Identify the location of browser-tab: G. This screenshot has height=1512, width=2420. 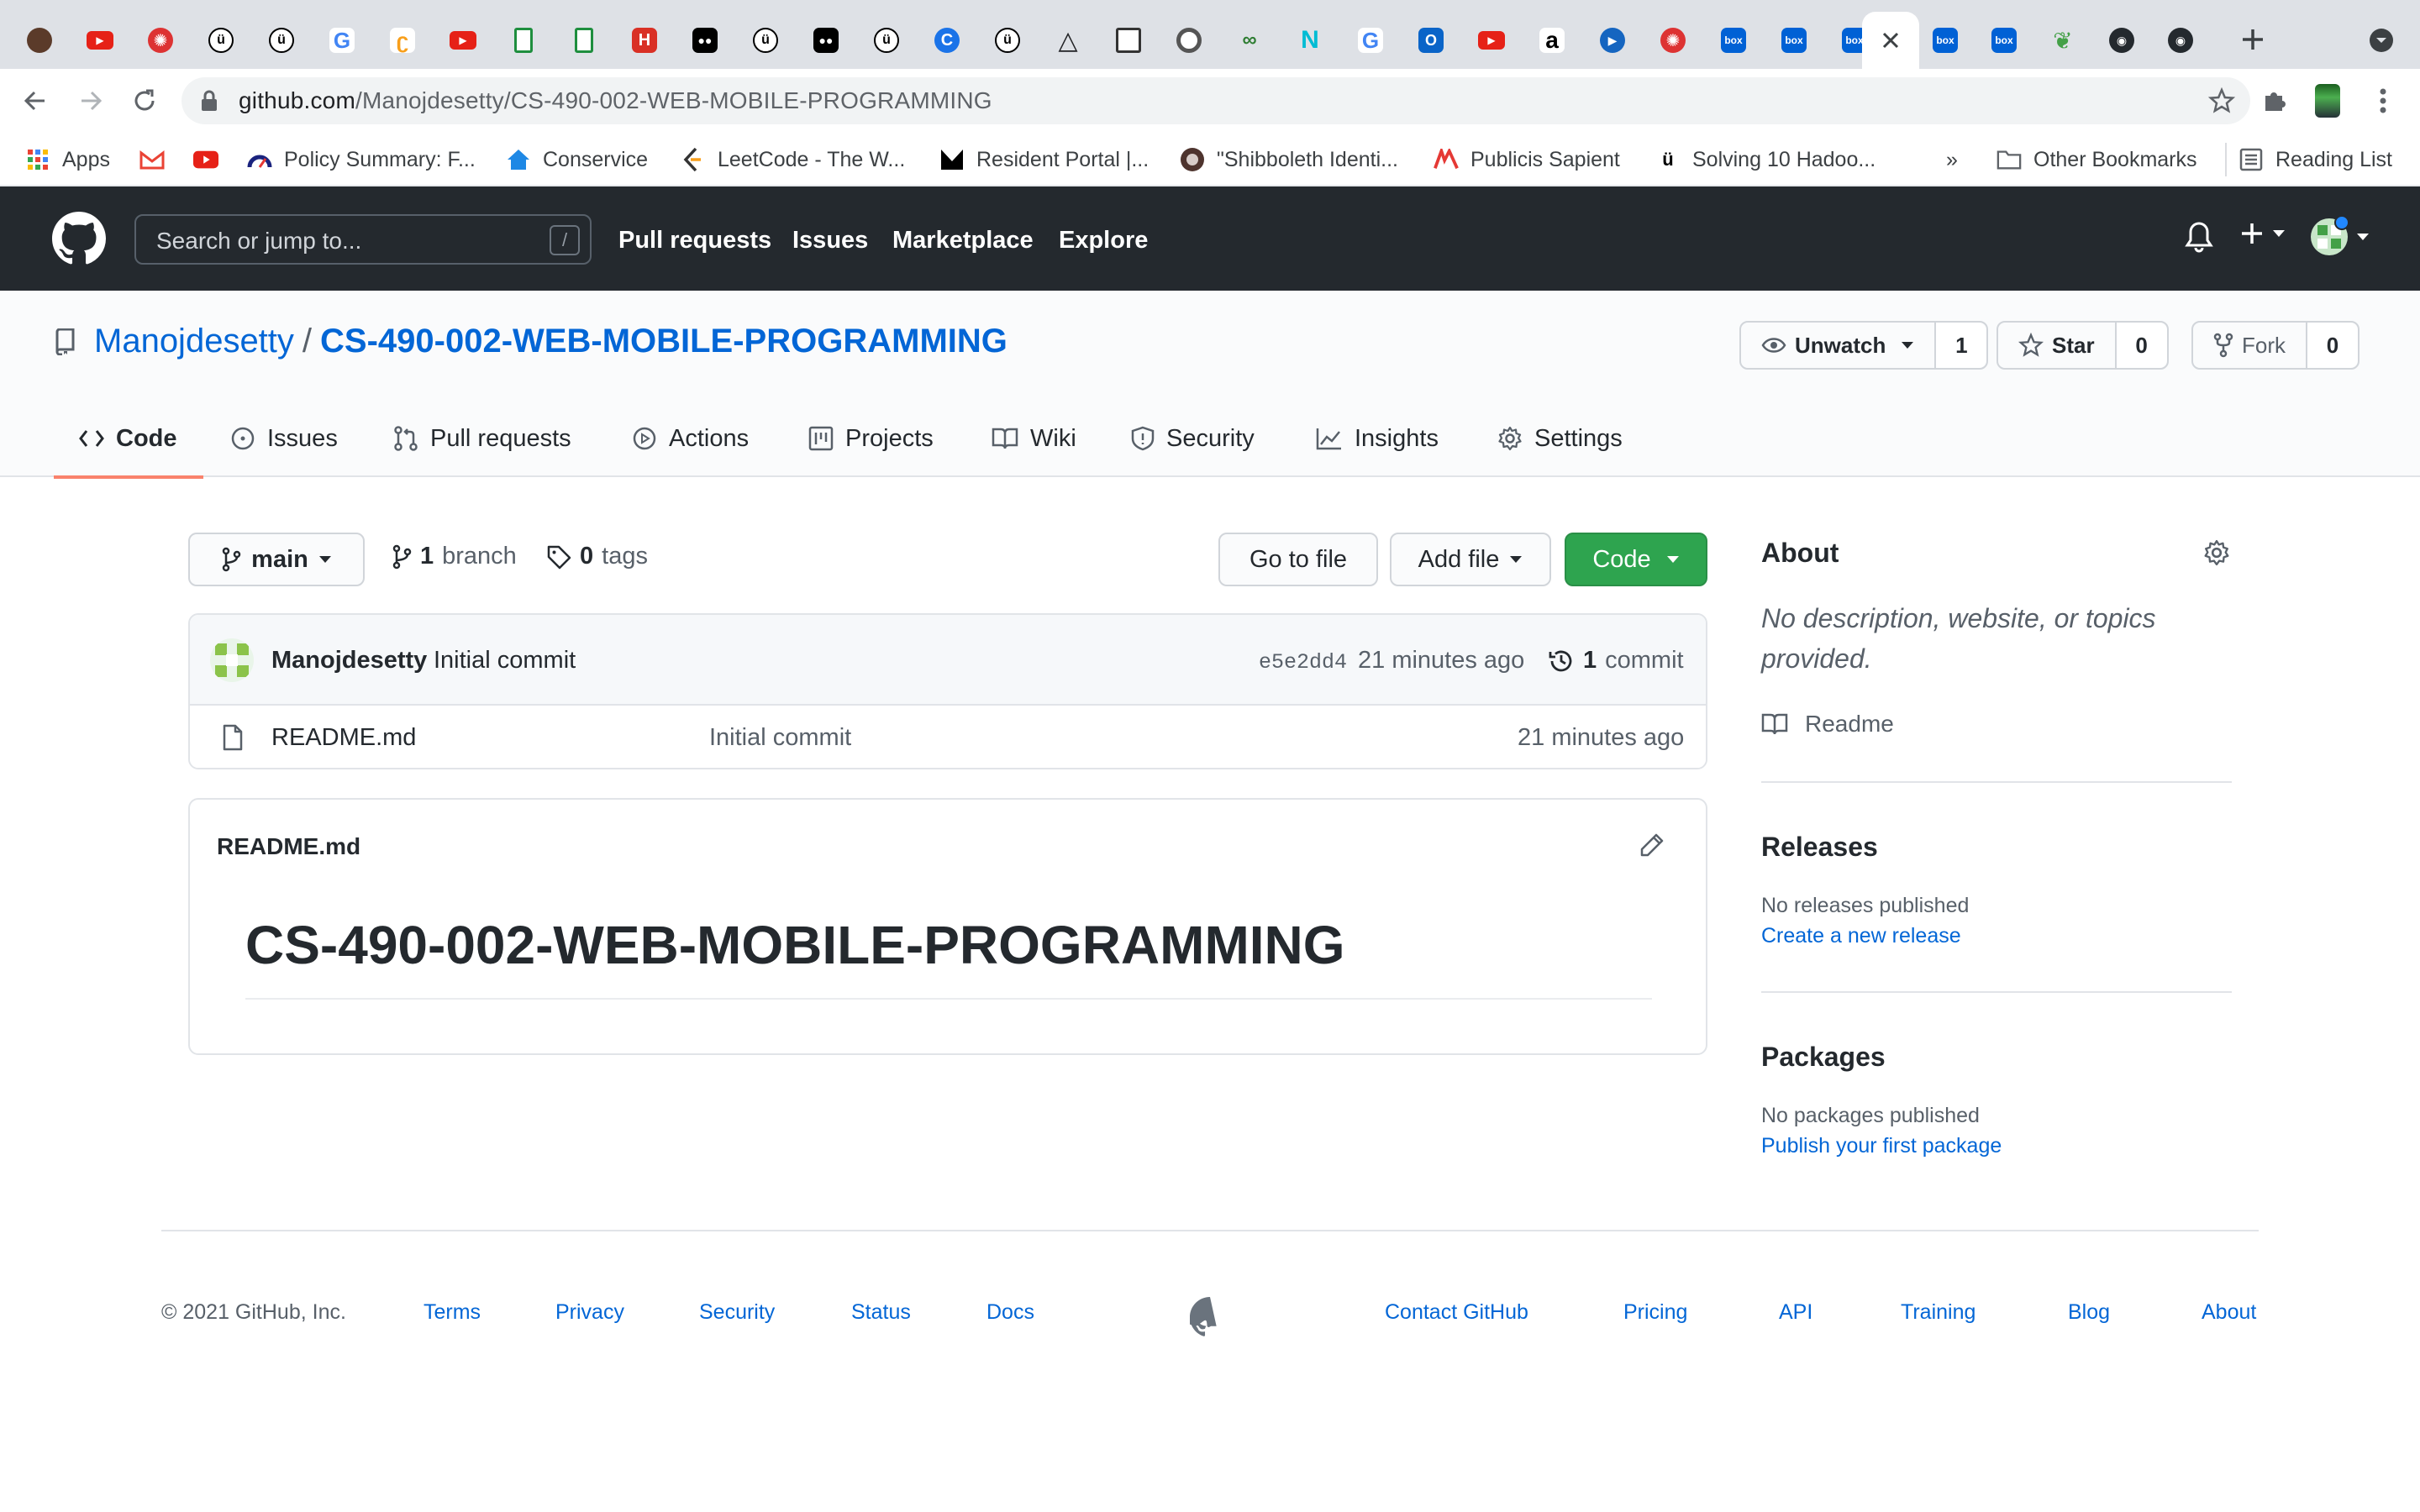
(342, 40).